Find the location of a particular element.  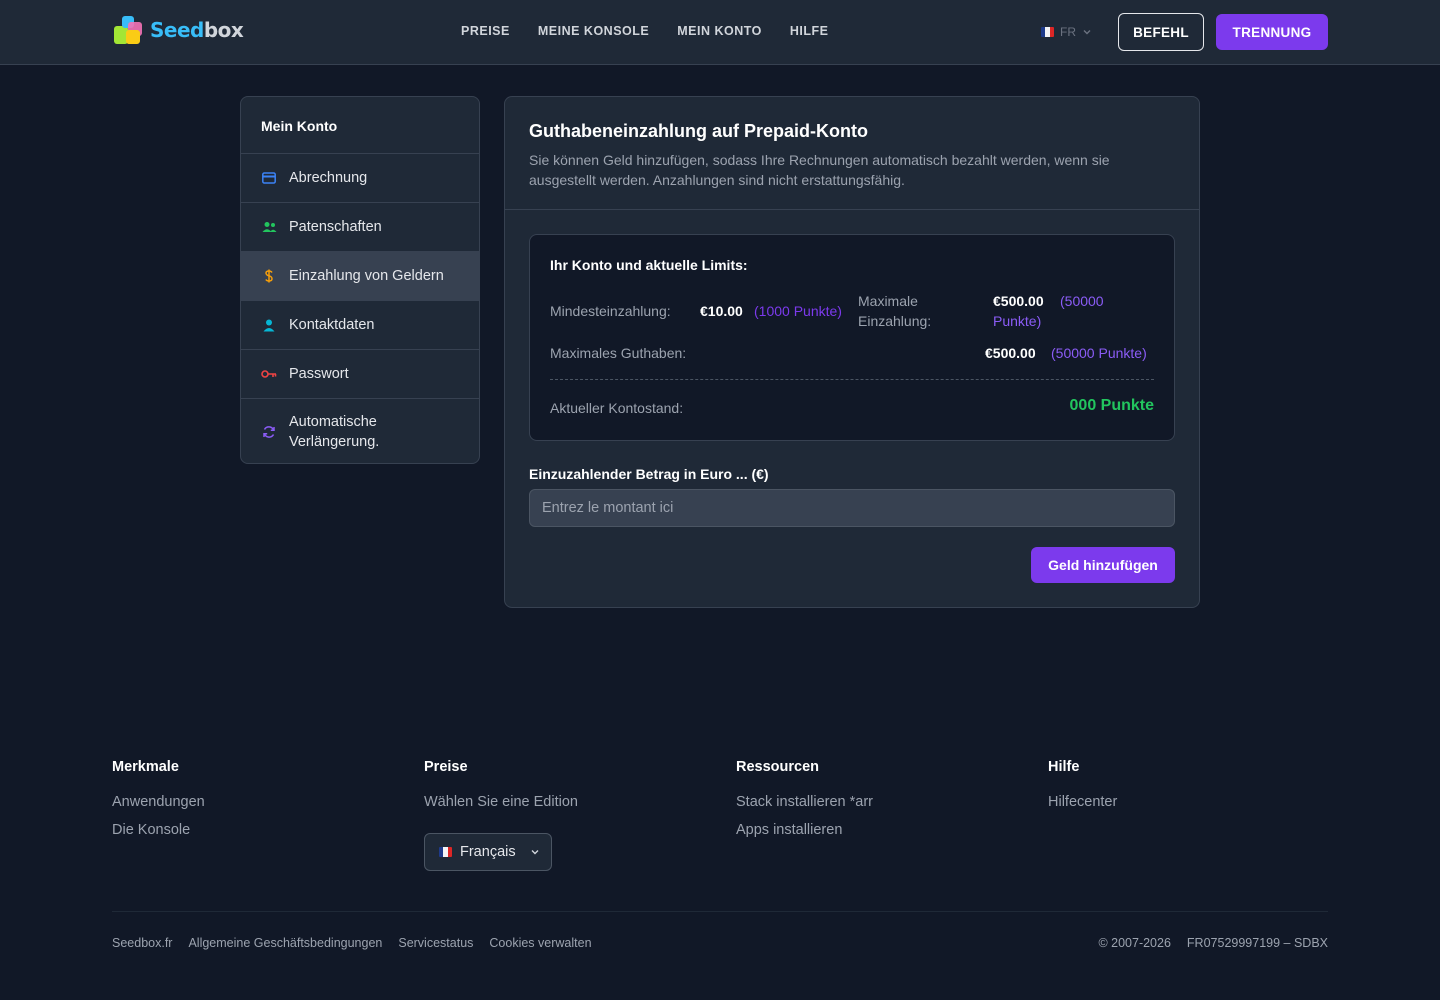

sidebar-item-contact: Kontaktdaten is located at coordinates (360, 325).